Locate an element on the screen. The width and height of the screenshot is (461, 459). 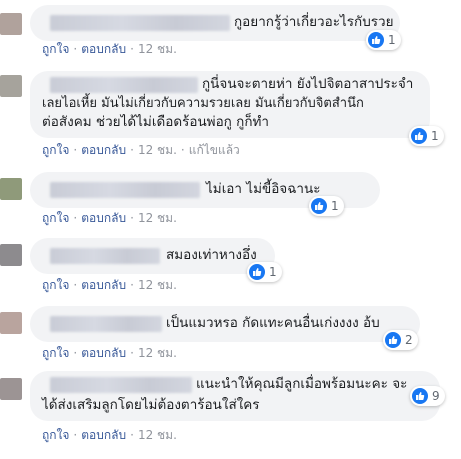
comment-bubble: เป็นแมวหรอ กัดแทะคนอื่นเก่งงงง อ้บ is located at coordinates (225, 324).